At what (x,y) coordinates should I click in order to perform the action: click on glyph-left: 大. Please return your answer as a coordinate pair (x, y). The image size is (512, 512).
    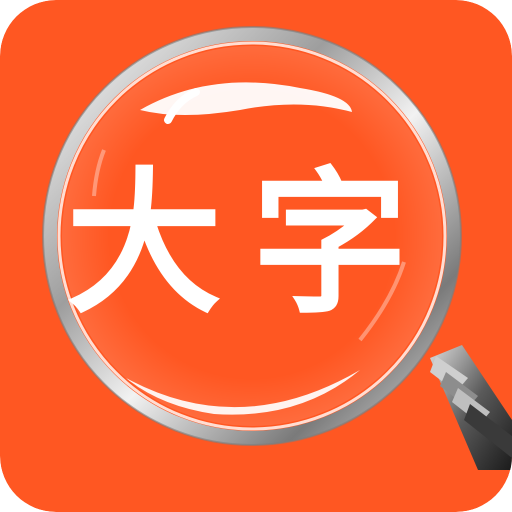
    Looking at the image, I should click on (144, 244).